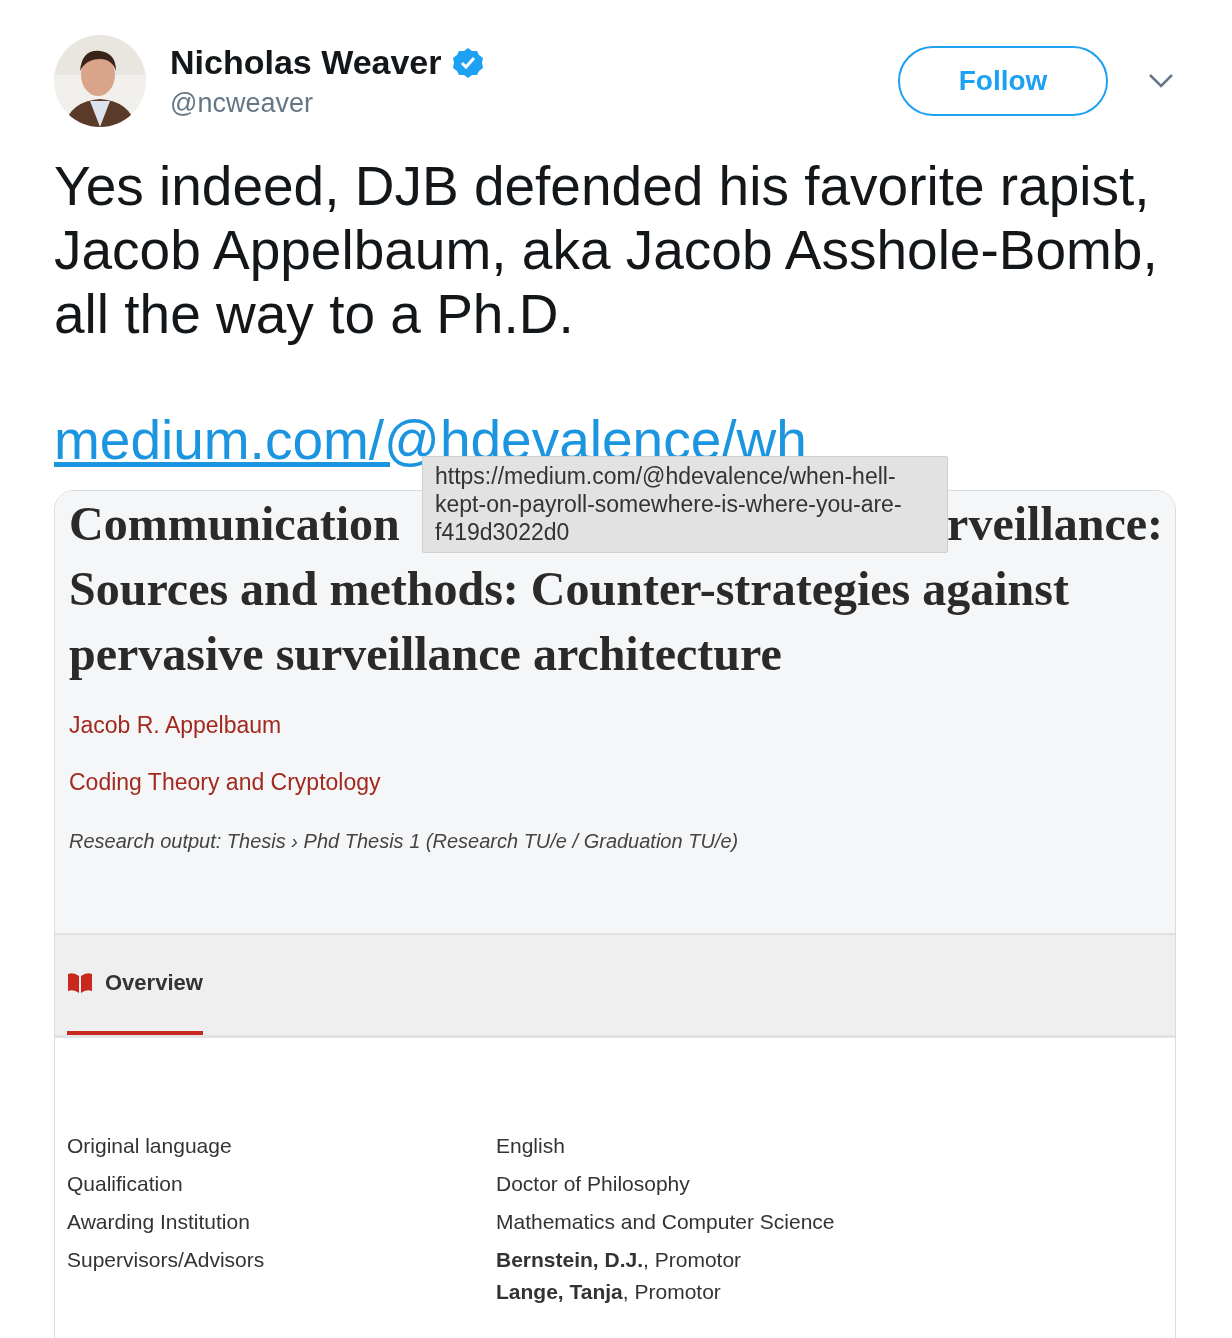 This screenshot has width=1232, height=1338. Describe the element at coordinates (150, 1146) in the screenshot. I see `detail-label: Original language` at that location.